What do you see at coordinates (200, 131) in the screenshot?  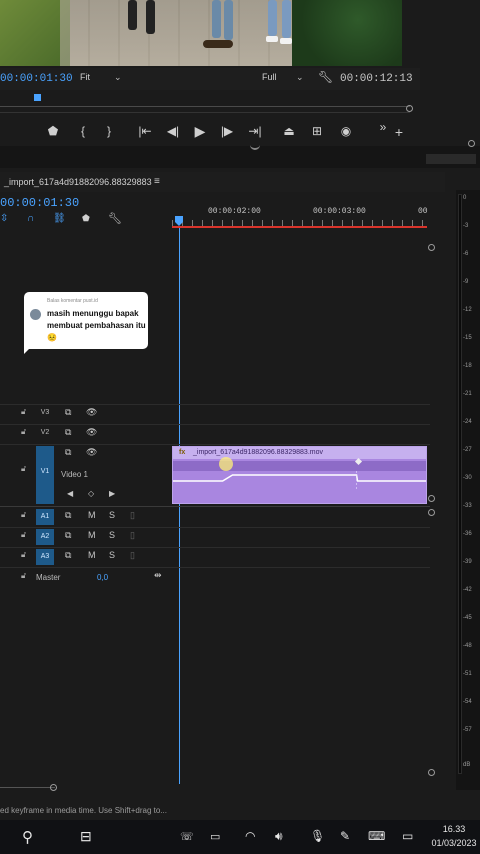 I see `play-icon: ▶` at bounding box center [200, 131].